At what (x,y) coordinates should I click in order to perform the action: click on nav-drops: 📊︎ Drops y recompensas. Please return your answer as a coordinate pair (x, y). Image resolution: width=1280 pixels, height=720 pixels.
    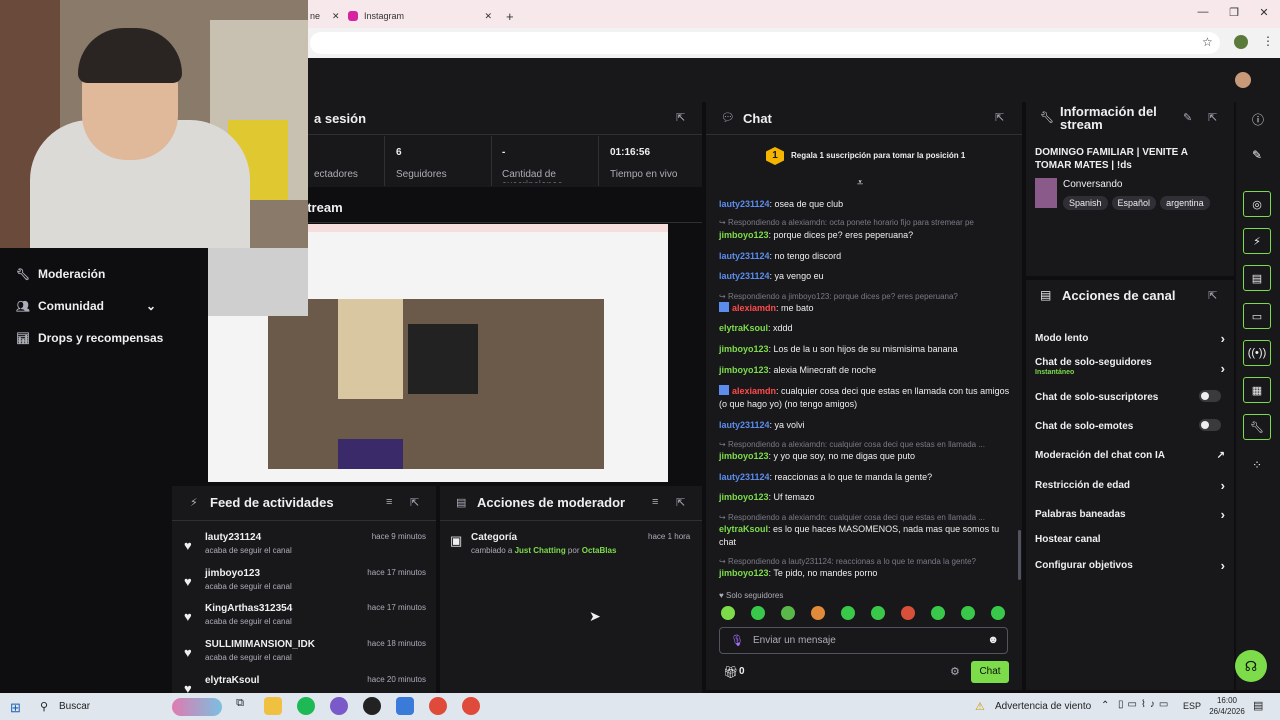
    Looking at the image, I should click on (89, 338).